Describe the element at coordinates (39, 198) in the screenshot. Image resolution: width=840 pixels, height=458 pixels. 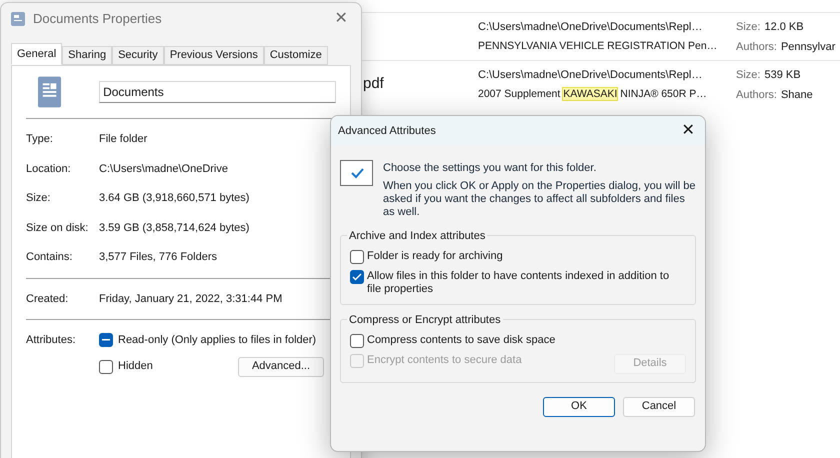
I see `property-label: Size:` at that location.